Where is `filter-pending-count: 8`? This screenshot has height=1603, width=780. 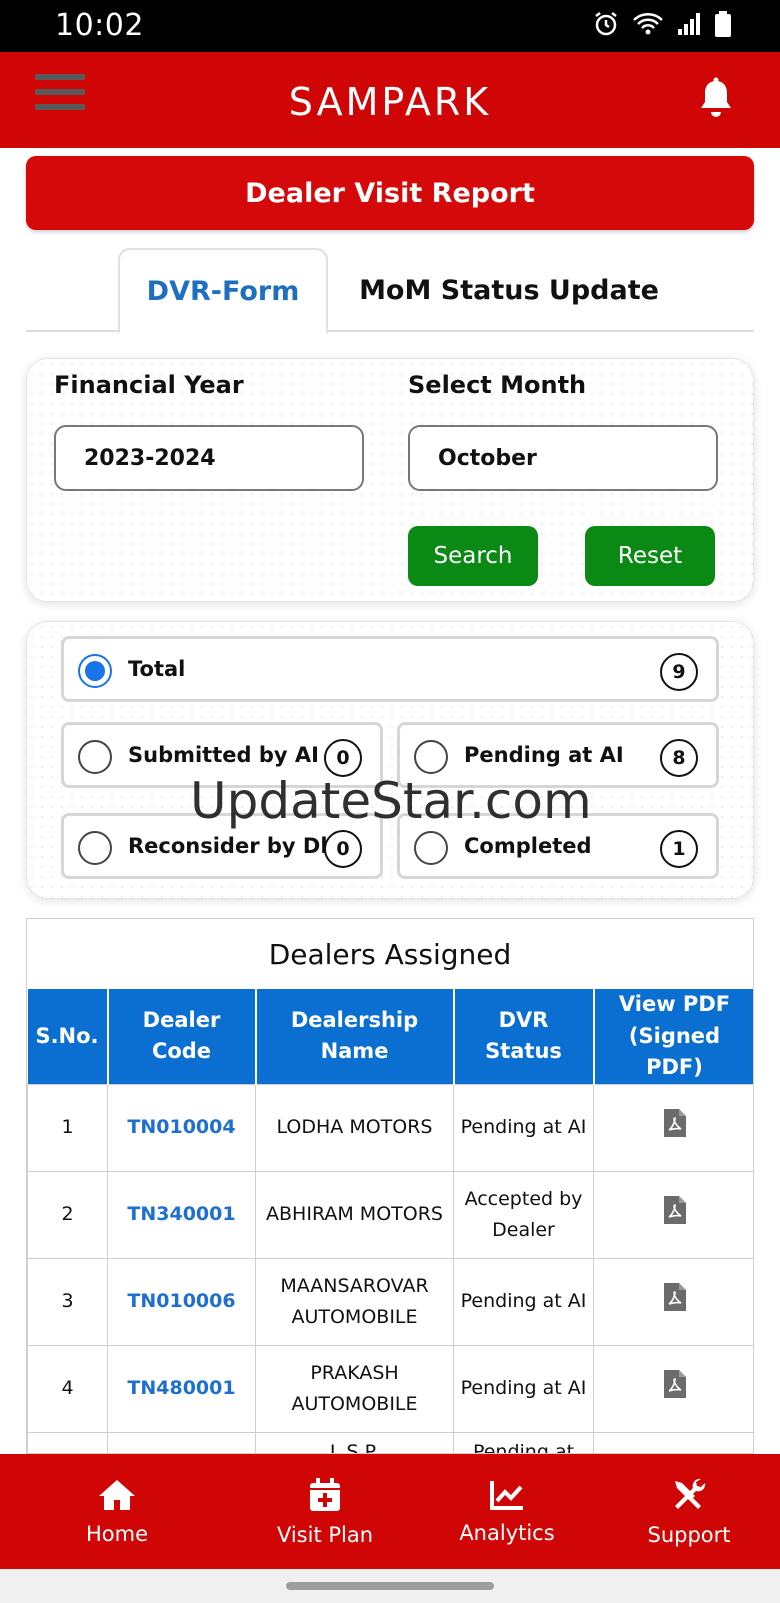 filter-pending-count: 8 is located at coordinates (679, 758).